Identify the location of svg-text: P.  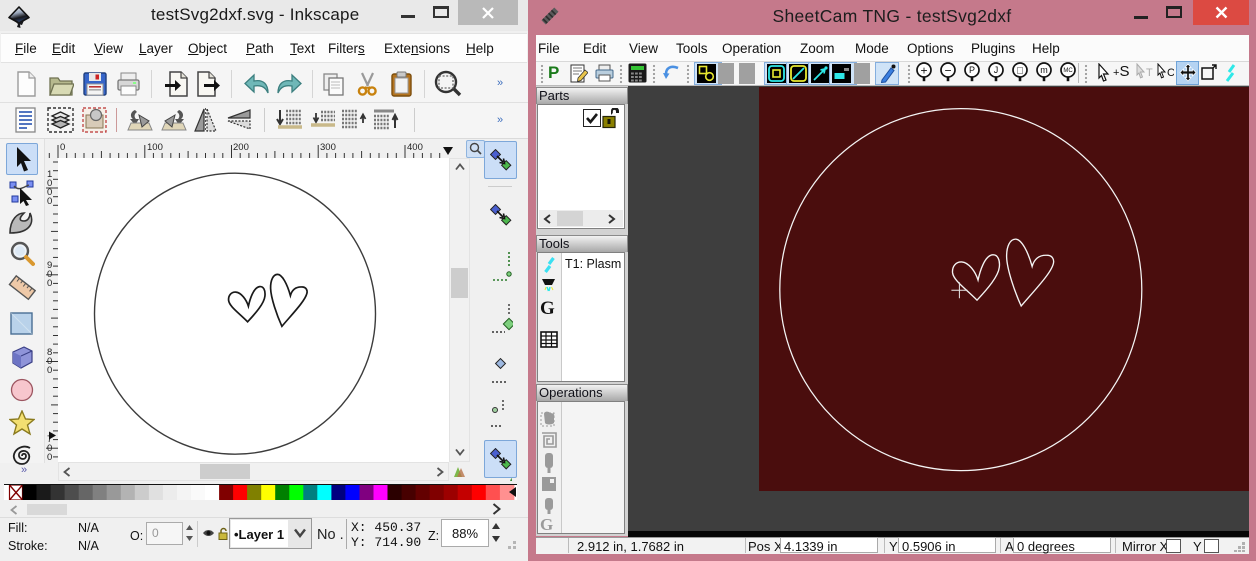
(972, 70).